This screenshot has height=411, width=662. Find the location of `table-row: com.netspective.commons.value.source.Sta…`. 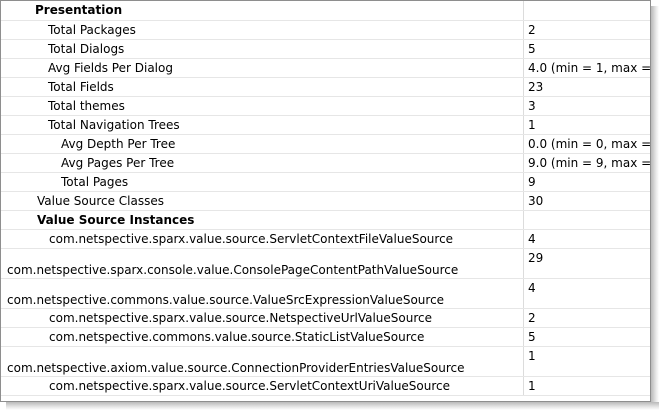

table-row: com.netspective.commons.value.source.Sta… is located at coordinates (325, 337).